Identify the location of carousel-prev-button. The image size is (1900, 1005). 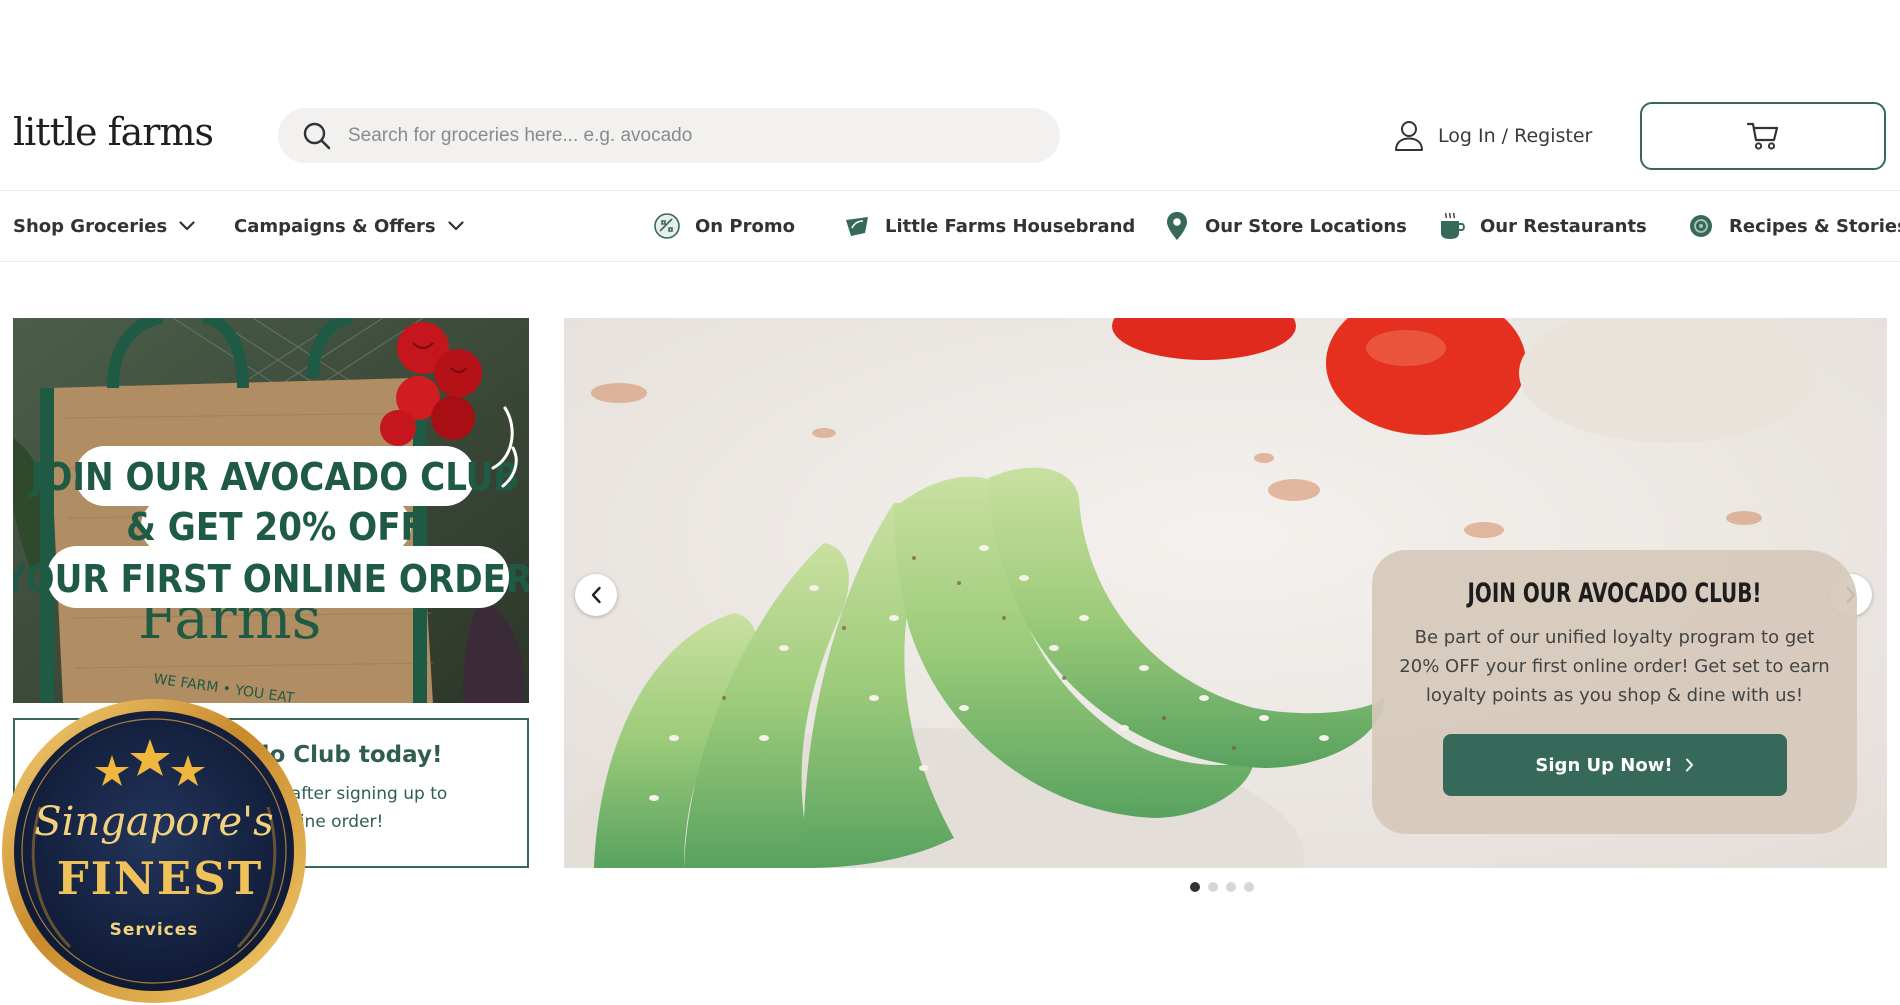
(596, 595).